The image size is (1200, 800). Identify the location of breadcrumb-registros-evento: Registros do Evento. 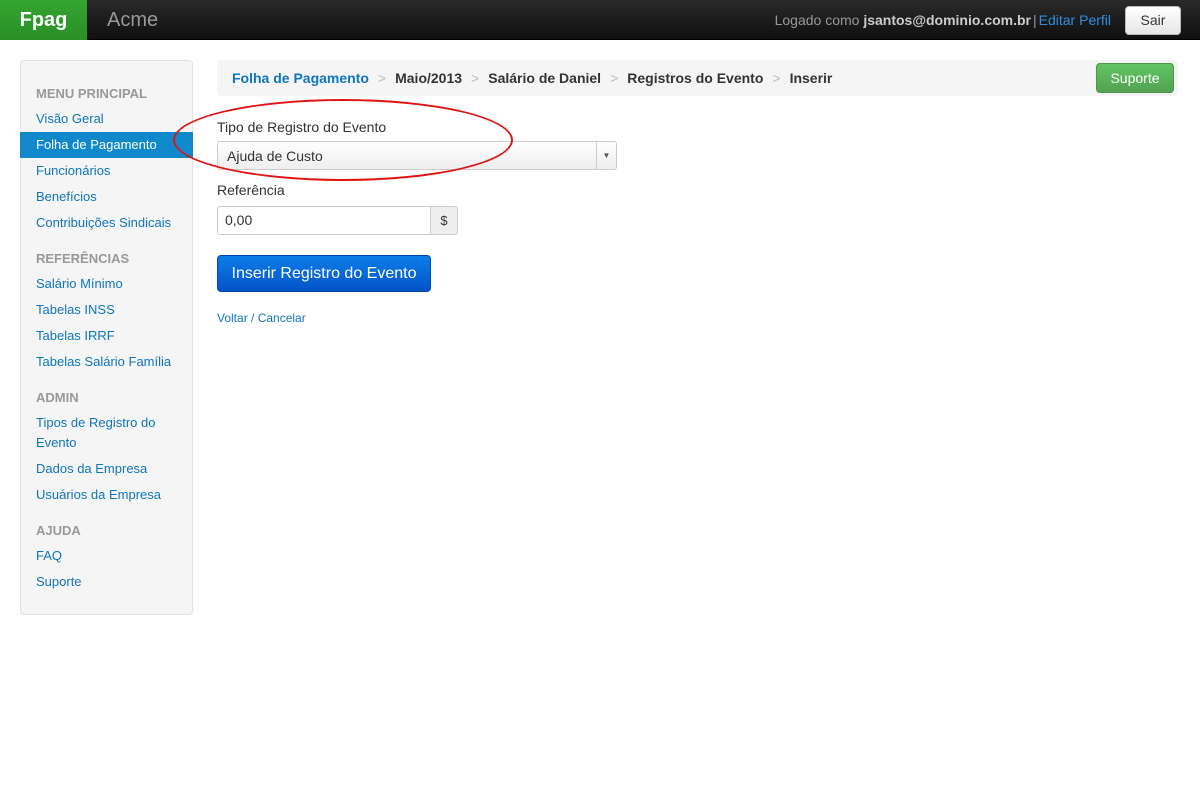
(695, 78).